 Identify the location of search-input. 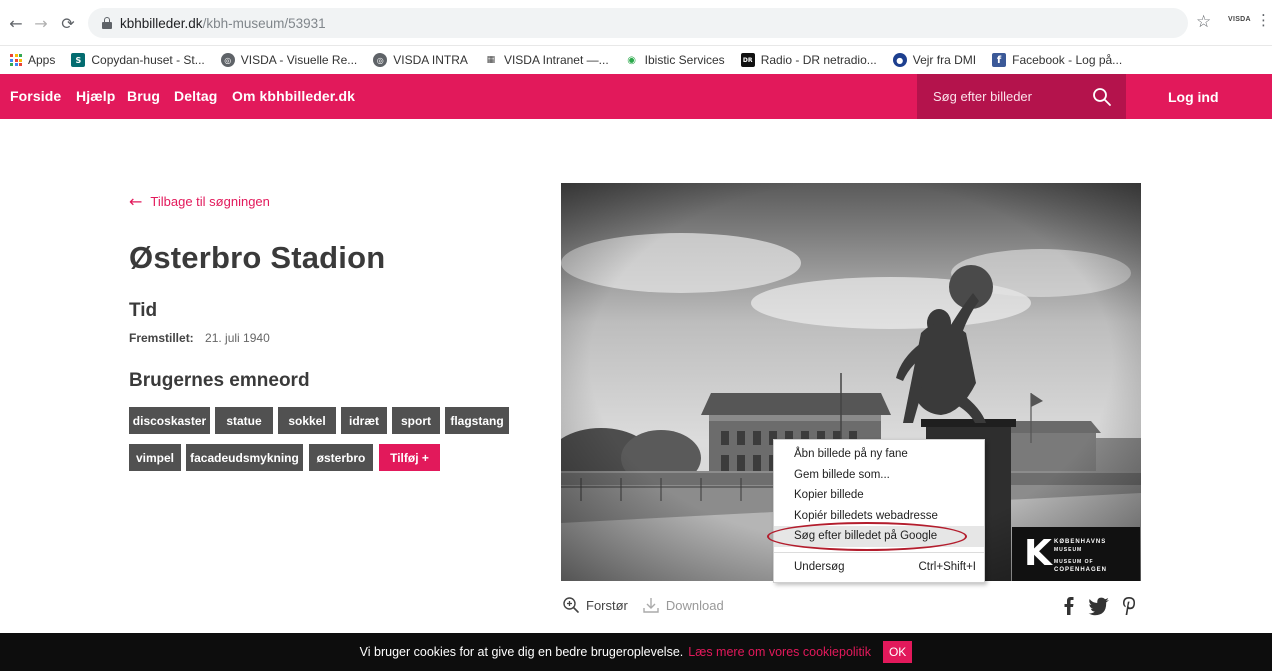
(1008, 96).